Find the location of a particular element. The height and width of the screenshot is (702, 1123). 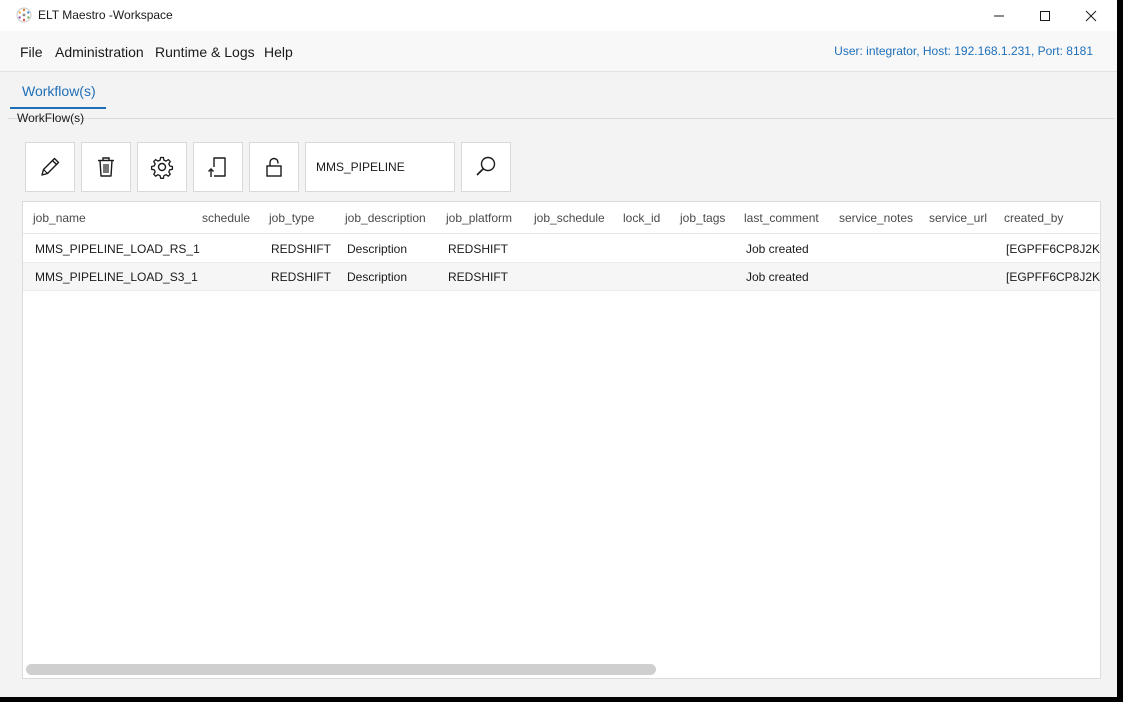

menu-file: File is located at coordinates (31, 52).